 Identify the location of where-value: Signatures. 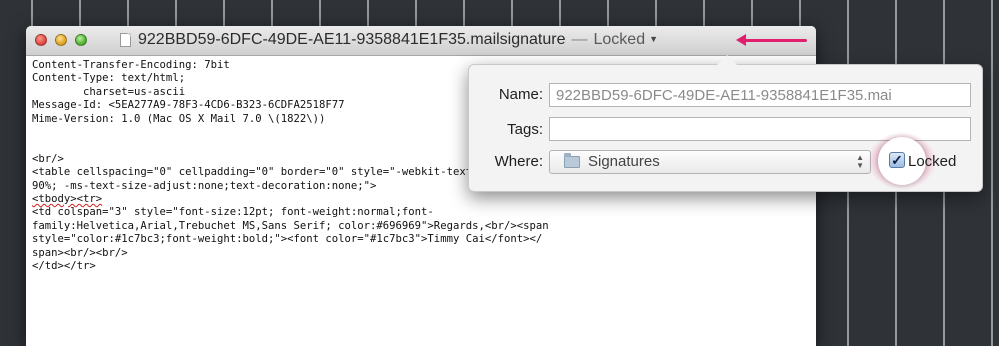
(624, 161).